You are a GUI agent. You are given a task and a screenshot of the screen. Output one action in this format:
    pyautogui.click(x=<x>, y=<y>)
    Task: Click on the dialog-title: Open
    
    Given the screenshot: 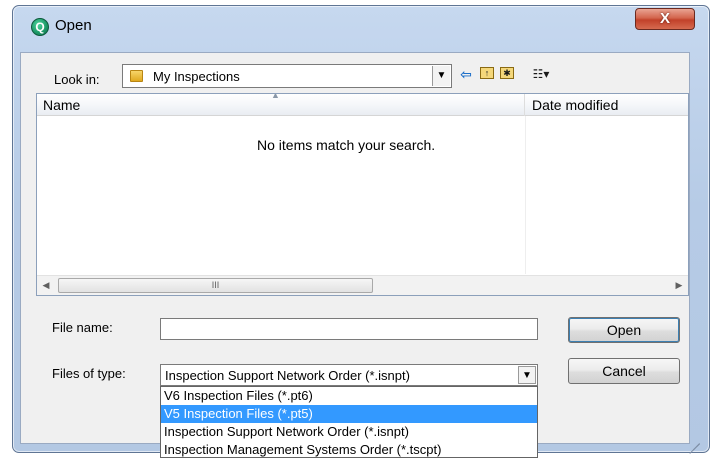 What is the action you would take?
    pyautogui.click(x=73, y=25)
    